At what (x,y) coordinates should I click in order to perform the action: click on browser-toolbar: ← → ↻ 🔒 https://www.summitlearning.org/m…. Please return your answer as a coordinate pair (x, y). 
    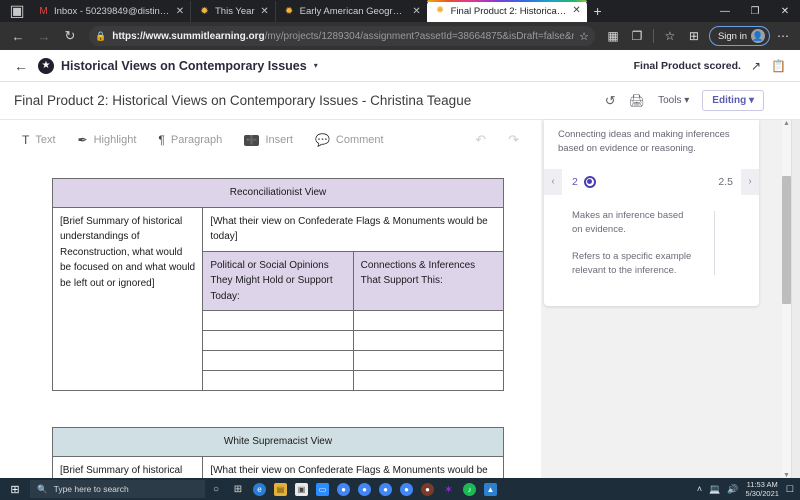
    Looking at the image, I should click on (400, 36).